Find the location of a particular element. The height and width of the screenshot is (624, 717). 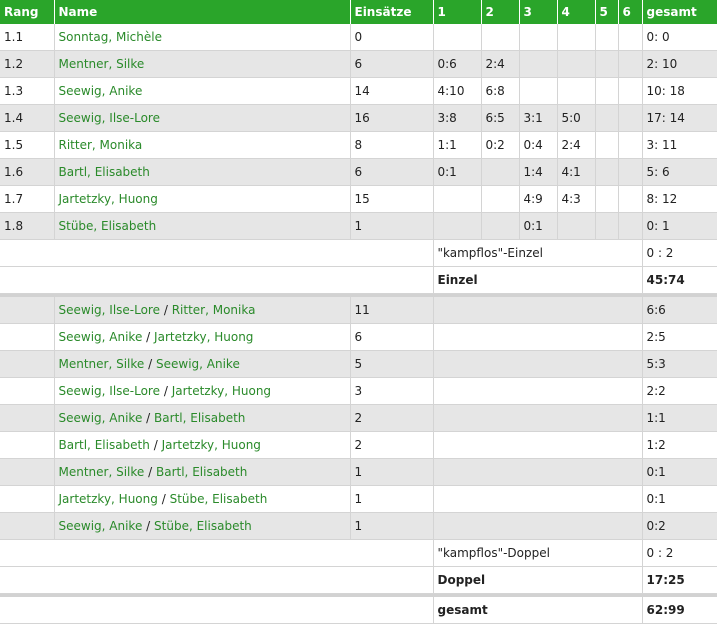

header-row: Rang Name Einsätze 1 2 3 4 5 6 gesamt is located at coordinates (358, 12).